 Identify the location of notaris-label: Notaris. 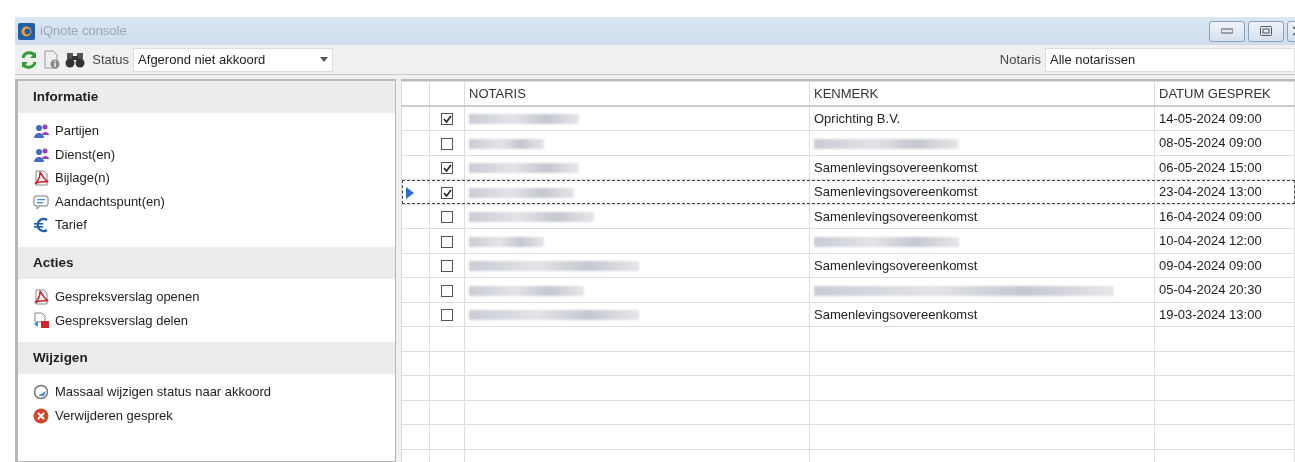
(1020, 59).